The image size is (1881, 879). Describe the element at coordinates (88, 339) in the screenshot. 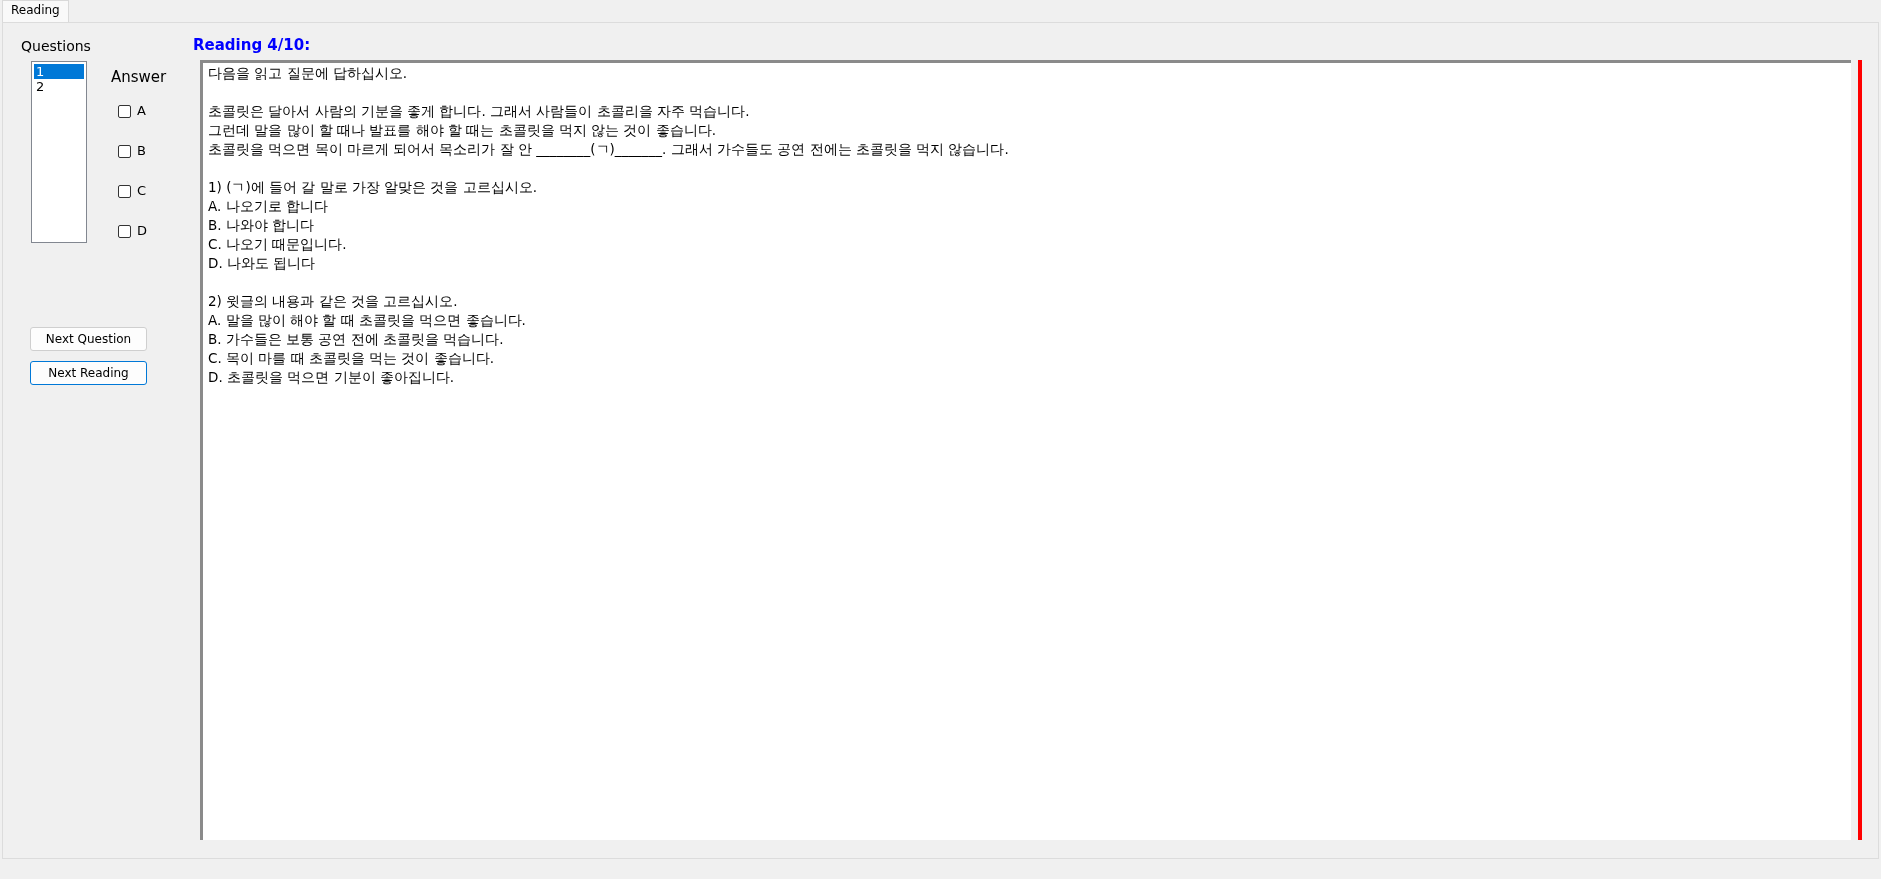

I see `next-question-button: Next Question` at that location.